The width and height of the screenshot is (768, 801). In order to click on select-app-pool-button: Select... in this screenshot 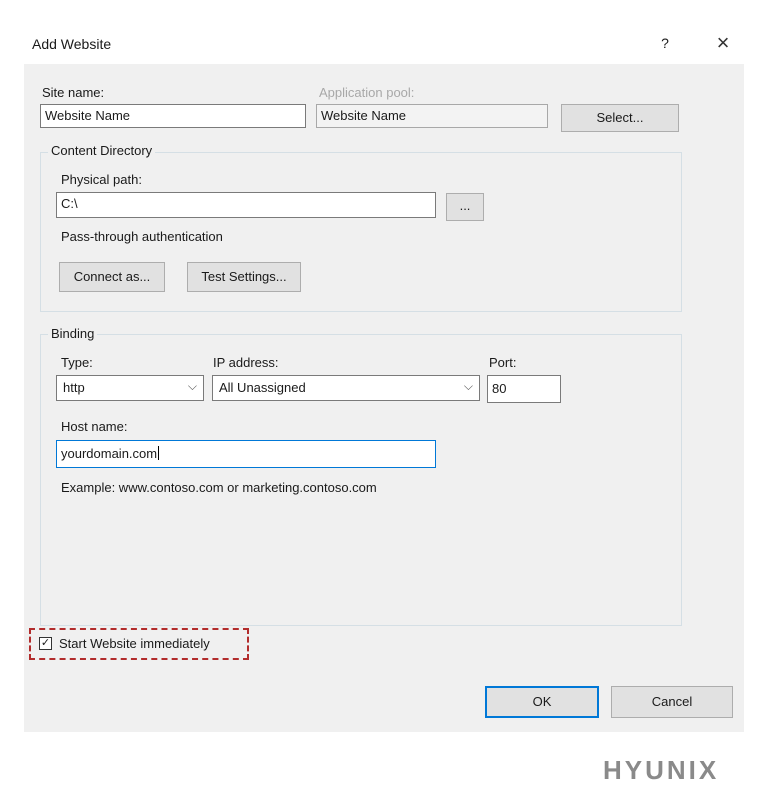, I will do `click(620, 118)`.